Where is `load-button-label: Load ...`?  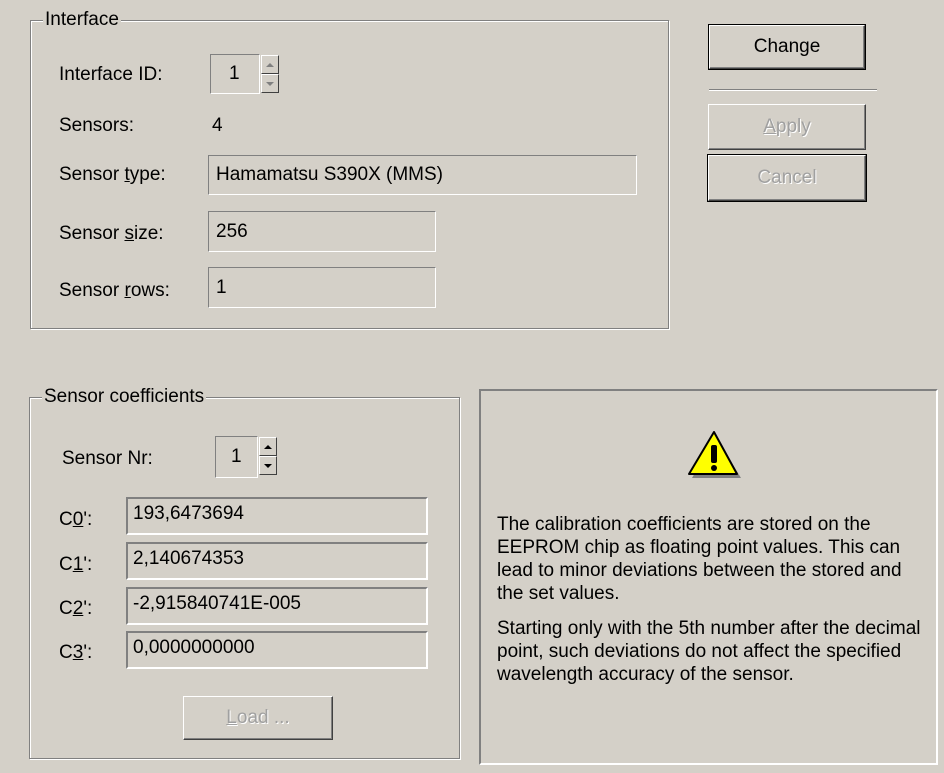 load-button-label: Load ... is located at coordinates (258, 717).